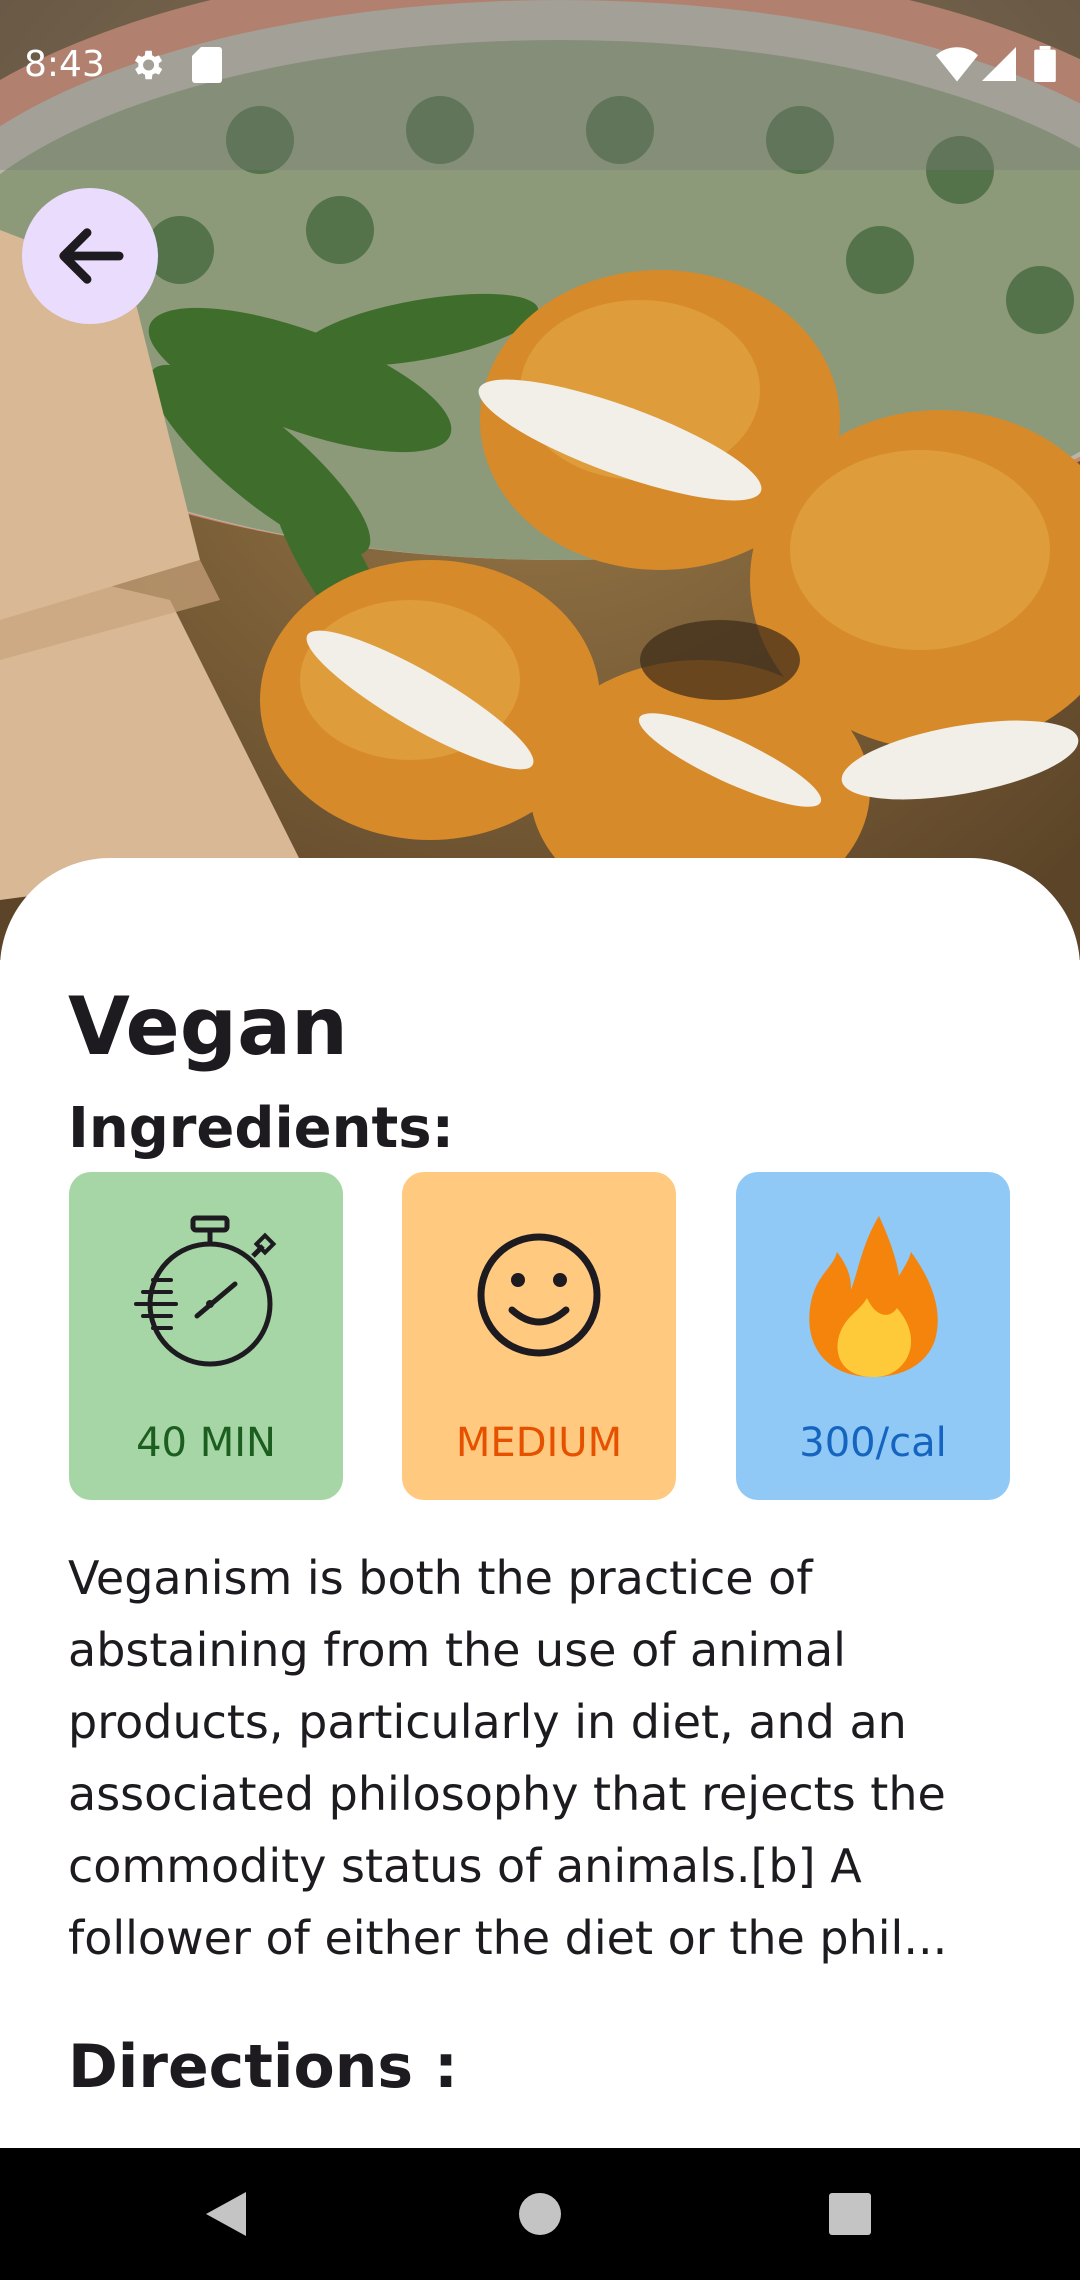 This screenshot has width=1080, height=2280. What do you see at coordinates (147, 67) in the screenshot?
I see `settings-icon` at bounding box center [147, 67].